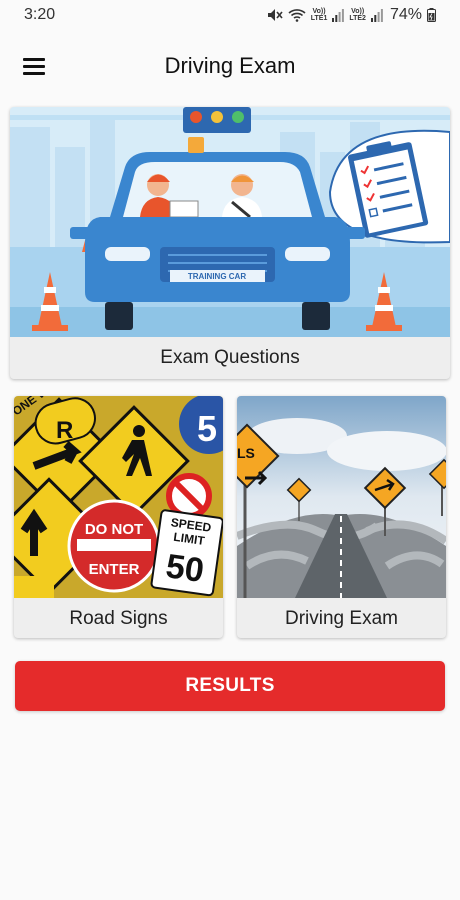 The height and width of the screenshot is (900, 460). Describe the element at coordinates (341, 497) in the screenshot. I see `driving-exam-illustration: LS` at that location.